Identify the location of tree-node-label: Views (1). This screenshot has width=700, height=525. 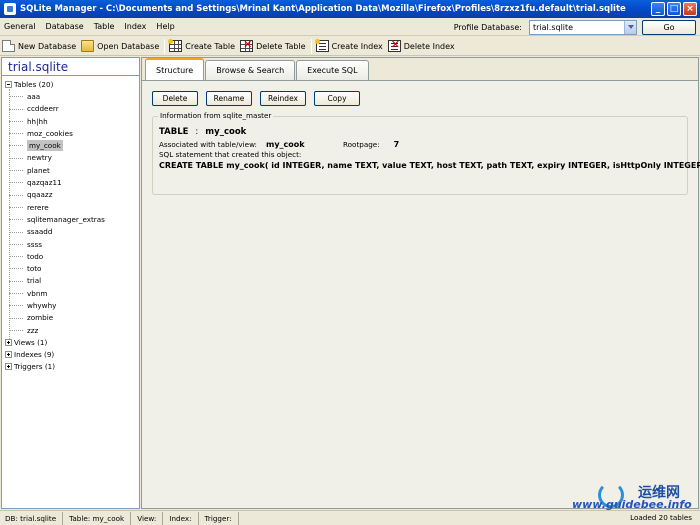
(31, 342).